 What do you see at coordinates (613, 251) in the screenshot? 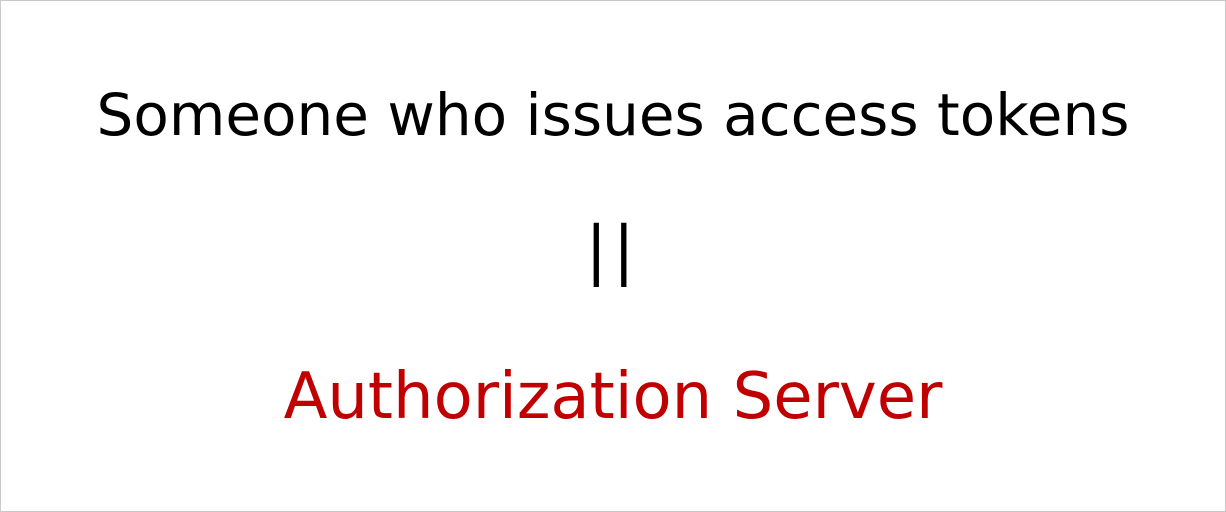
I see `equivalence-symbol: ||` at bounding box center [613, 251].